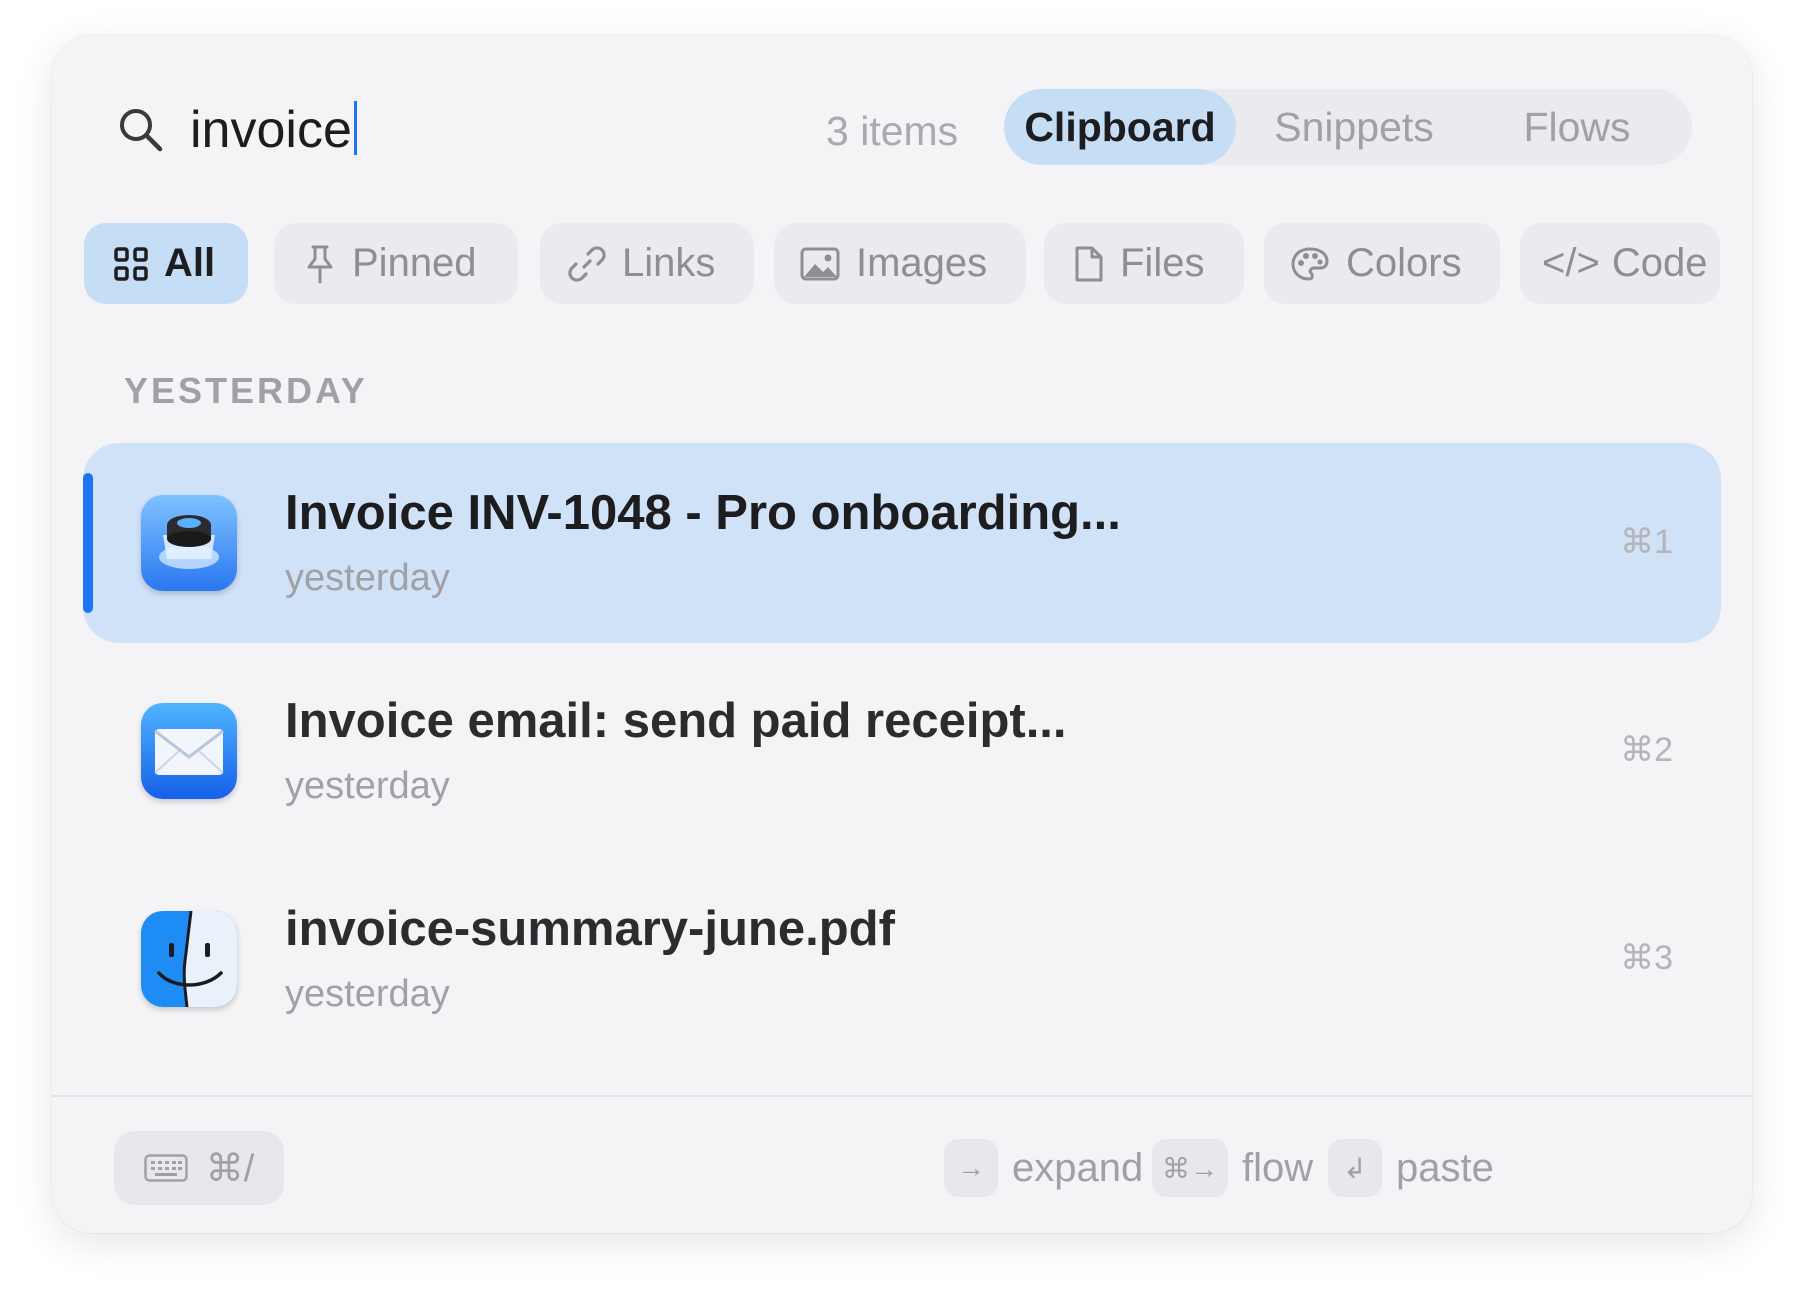  Describe the element at coordinates (271, 130) in the screenshot. I see `search-query: invoice` at that location.